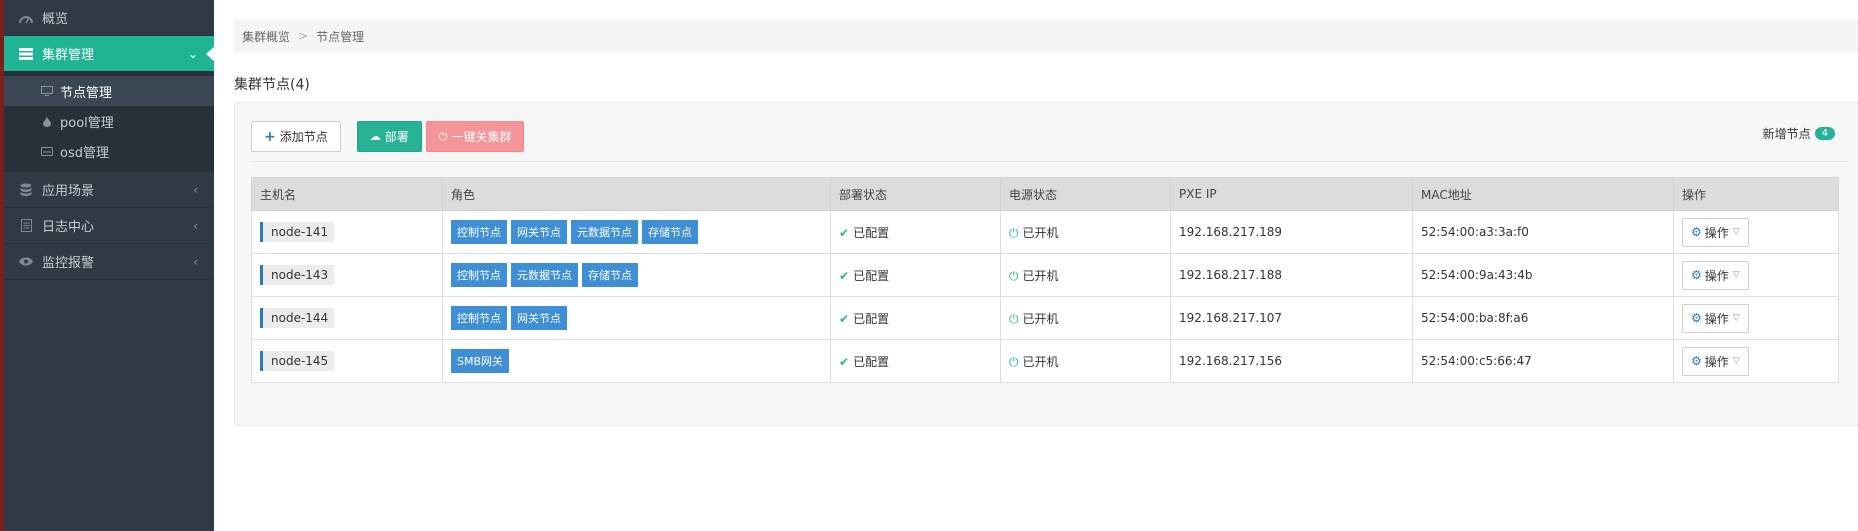 The height and width of the screenshot is (531, 1858). Describe the element at coordinates (1046, 36) in the screenshot. I see `breadcrumb: 集群概览 > 节点管理` at that location.